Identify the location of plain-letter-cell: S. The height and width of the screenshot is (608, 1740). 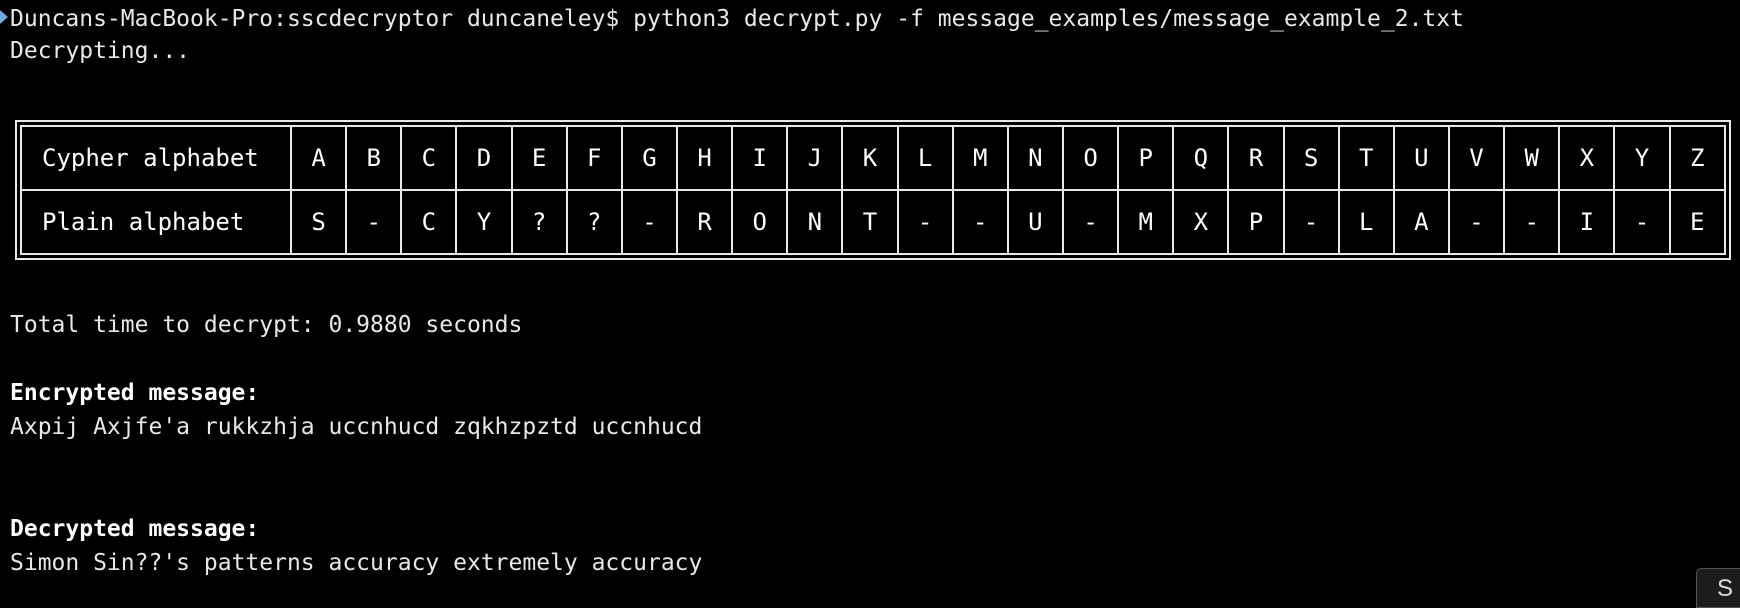
(318, 222).